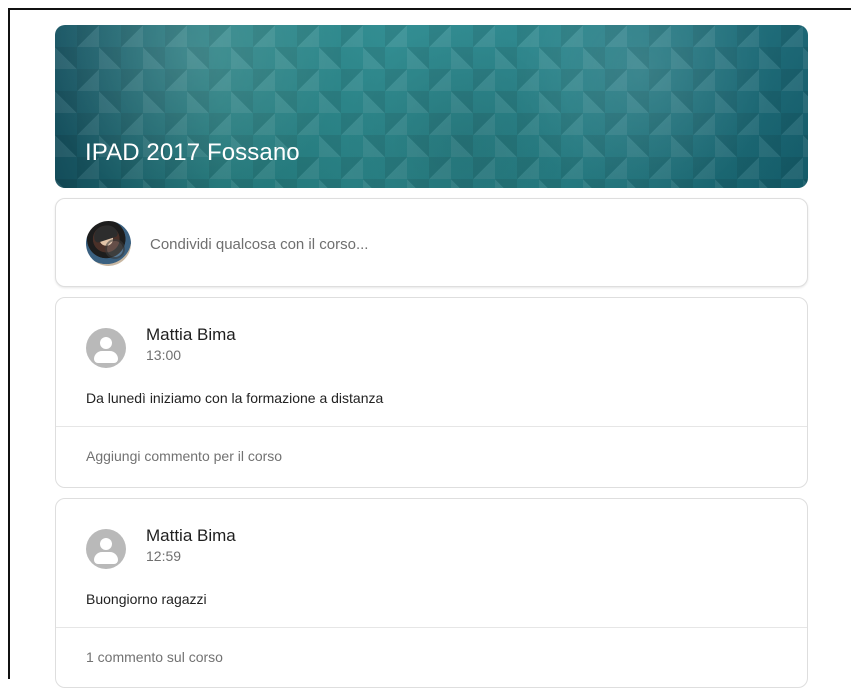 Image resolution: width=851 pixels, height=688 pixels. Describe the element at coordinates (164, 355) in the screenshot. I see `post-time: 13:00` at that location.